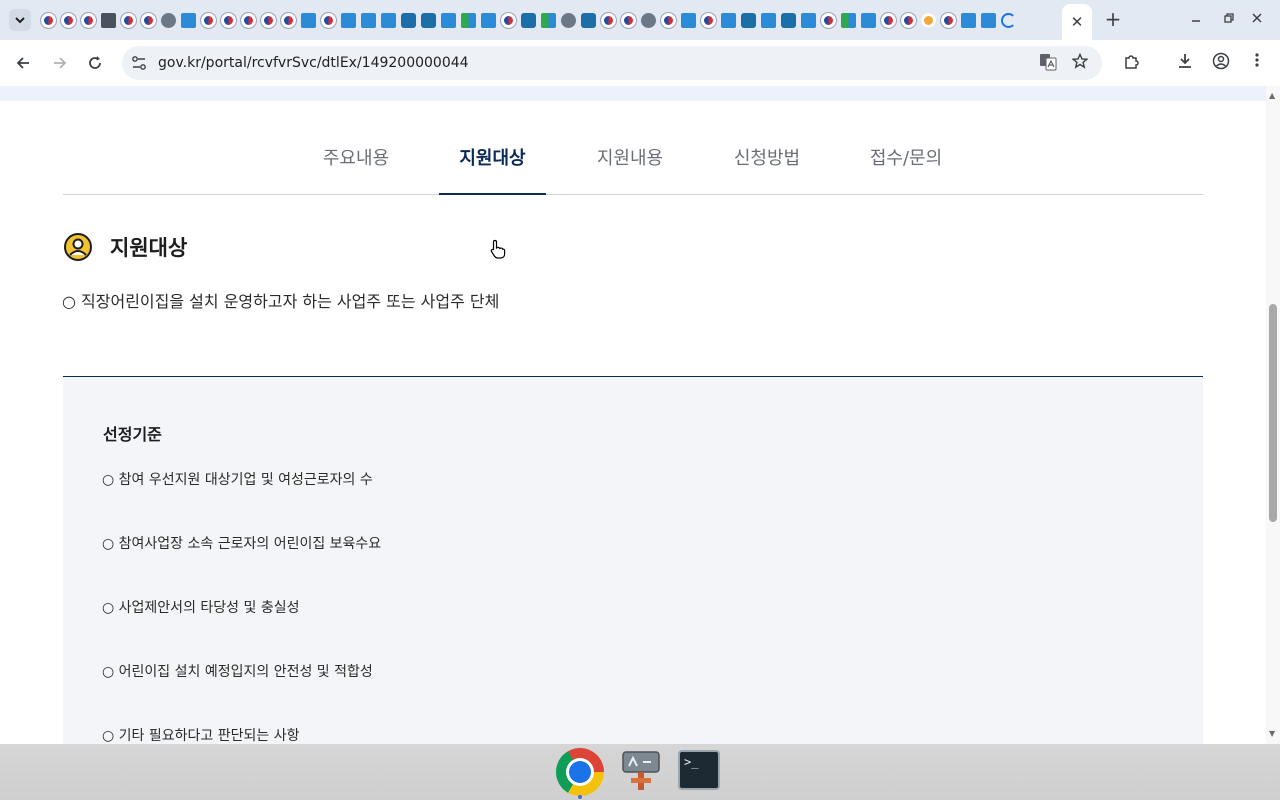 The width and height of the screenshot is (1280, 800). Describe the element at coordinates (132, 434) in the screenshot. I see `criteria-title: 선정기준` at that location.